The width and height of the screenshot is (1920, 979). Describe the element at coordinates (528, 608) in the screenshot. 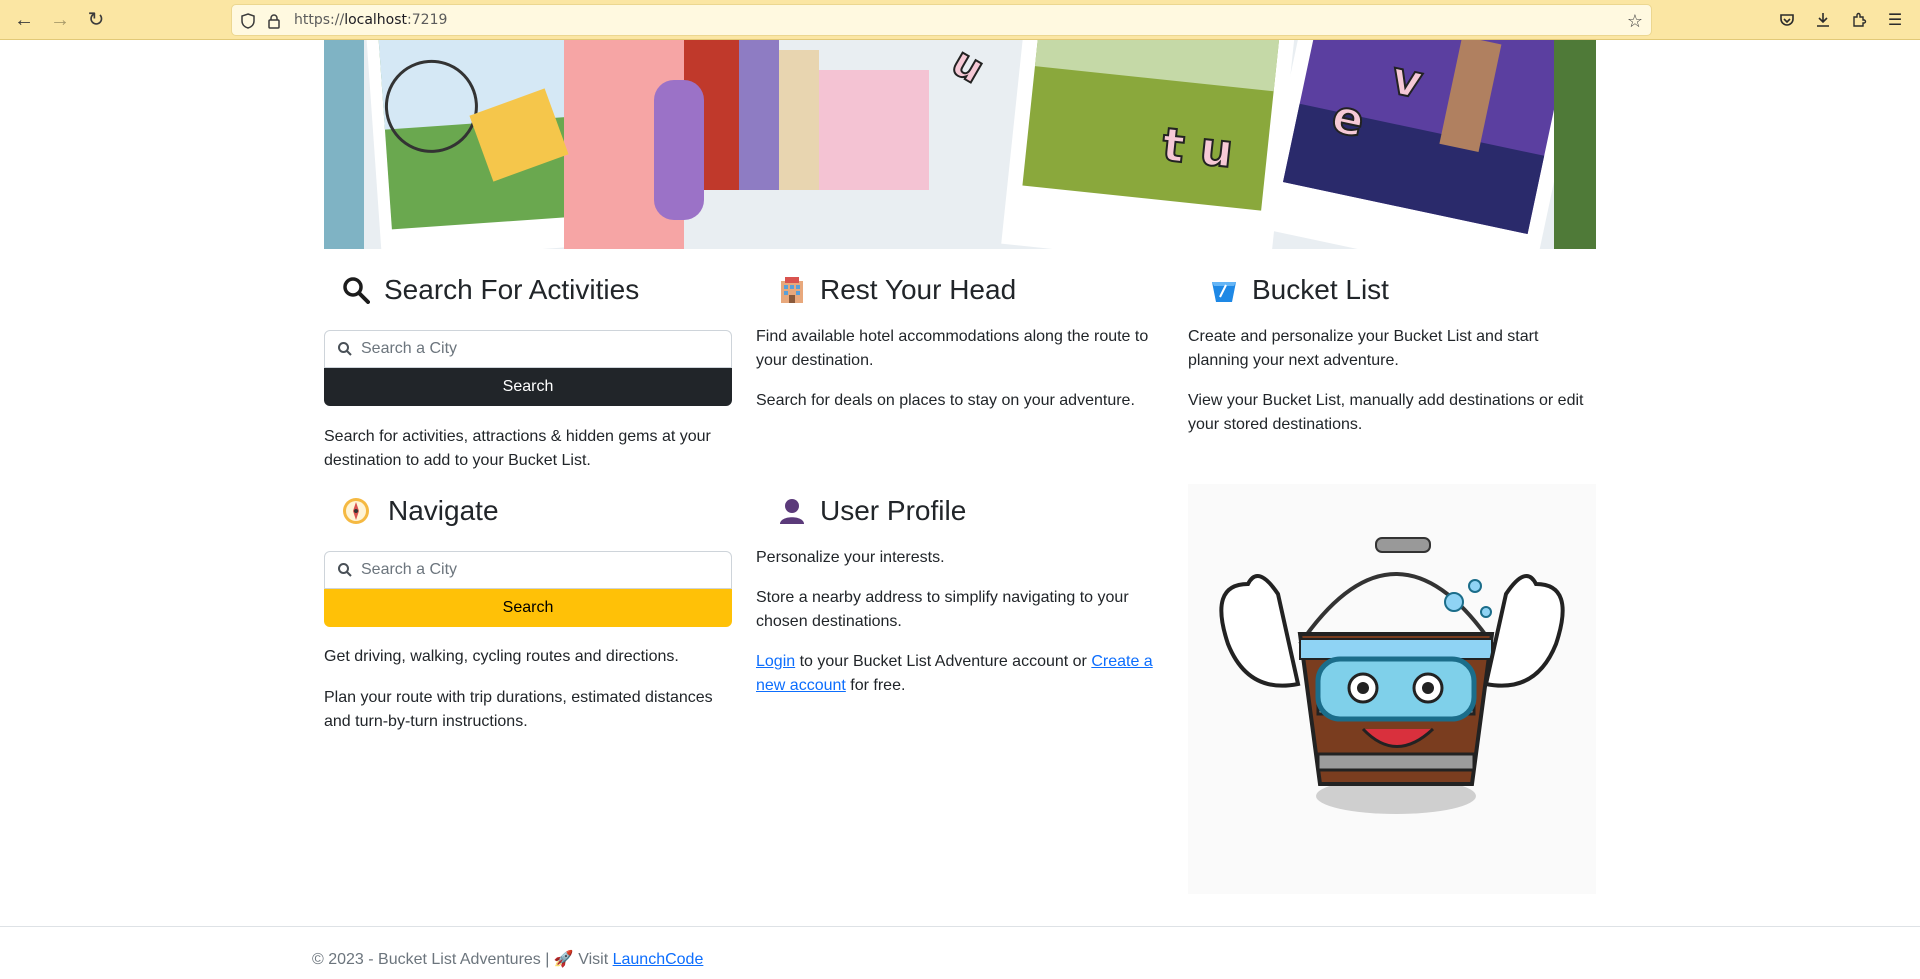

I see `navigate-search-button: Search` at that location.